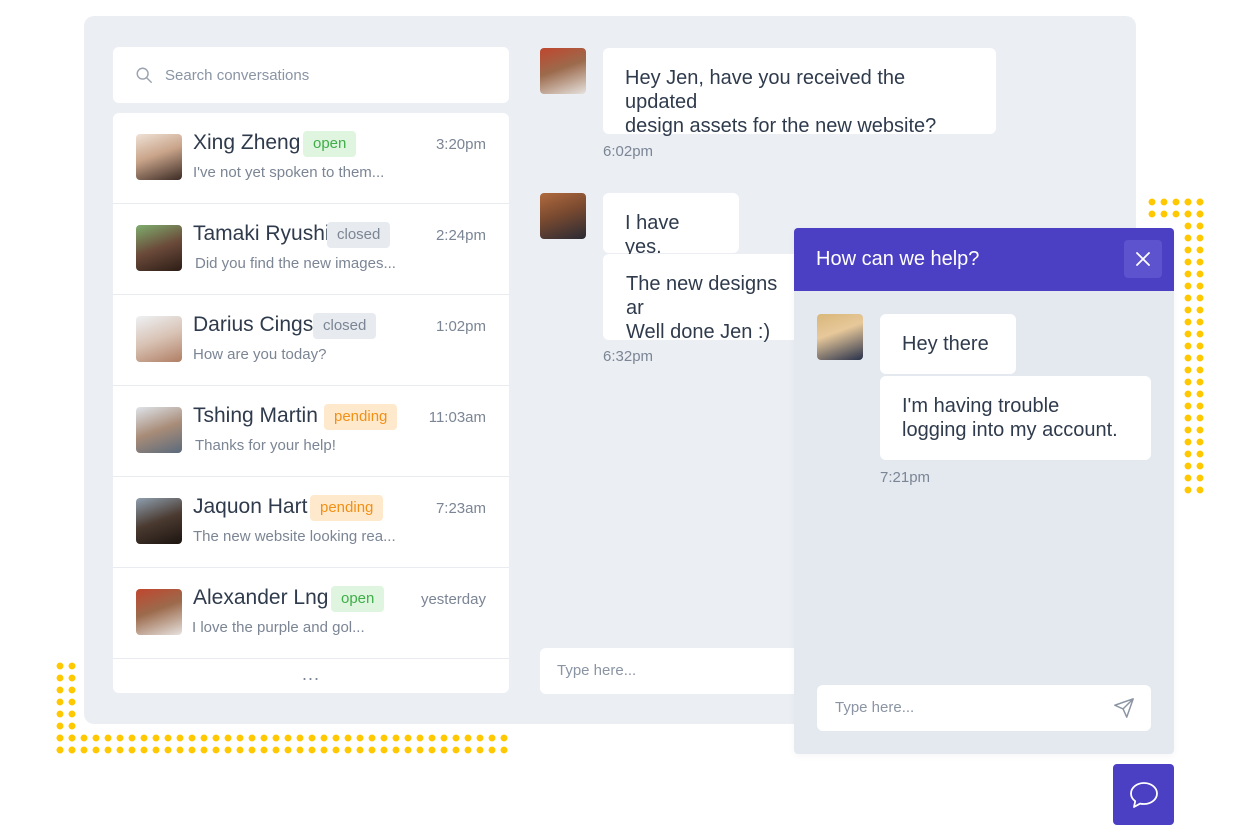 This screenshot has width=1260, height=840. I want to click on message-text: design assets for the new website?, so click(781, 126).